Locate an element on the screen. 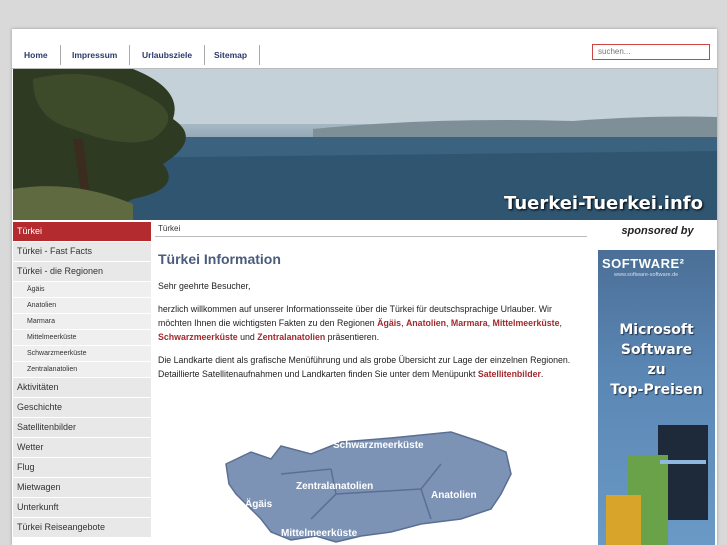  nav-sitemap: Sitemap is located at coordinates (231, 55).